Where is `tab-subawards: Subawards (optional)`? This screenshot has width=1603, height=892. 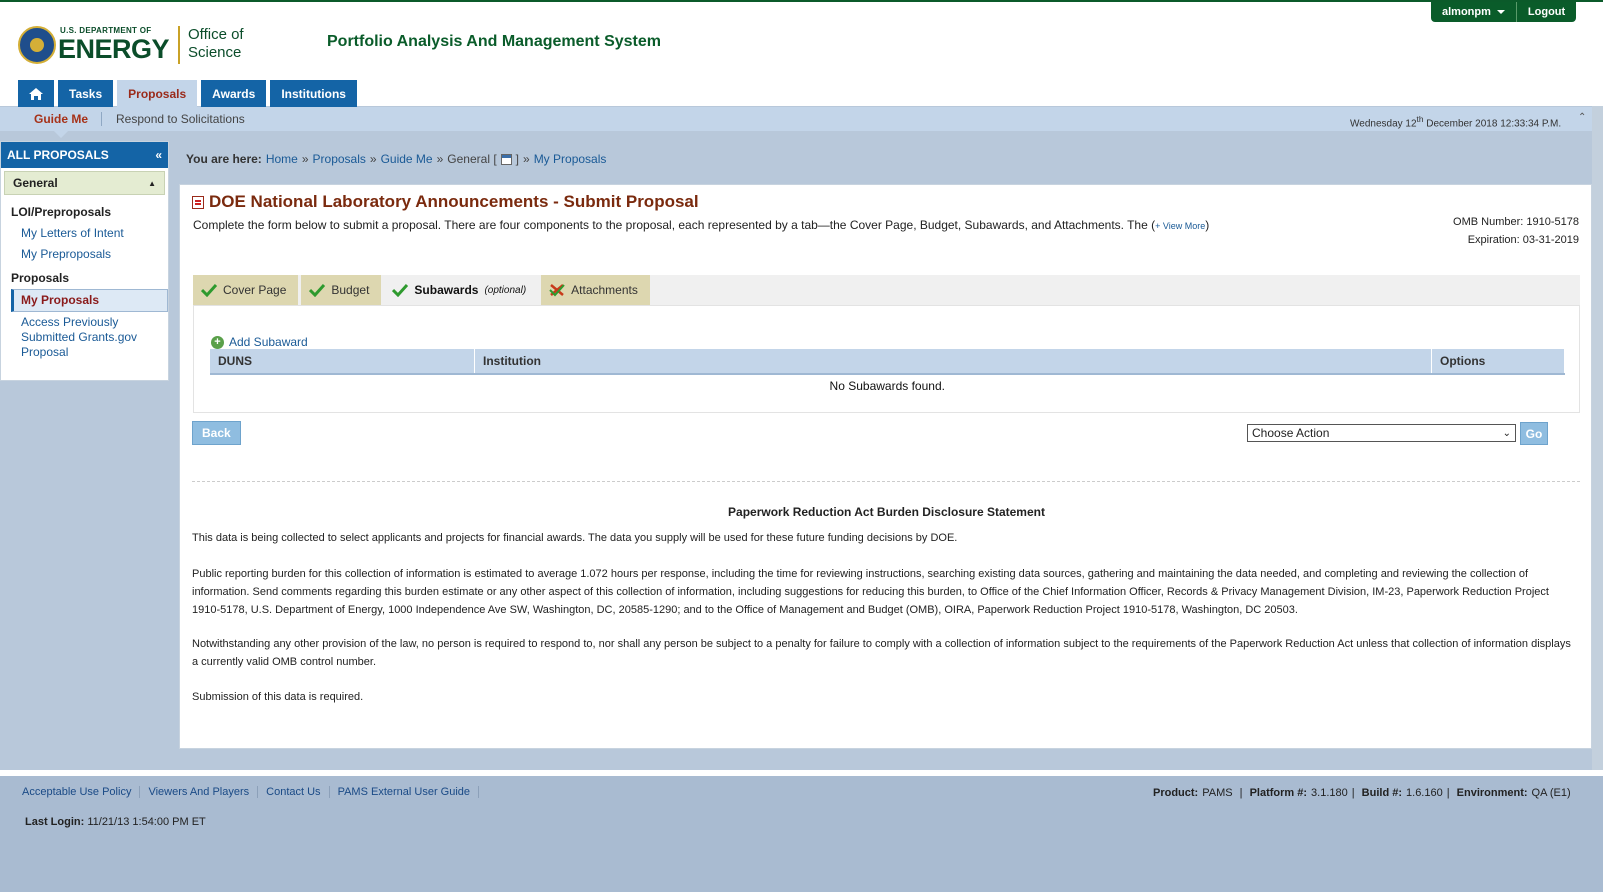
tab-subawards: Subawards (optional) is located at coordinates (461, 290).